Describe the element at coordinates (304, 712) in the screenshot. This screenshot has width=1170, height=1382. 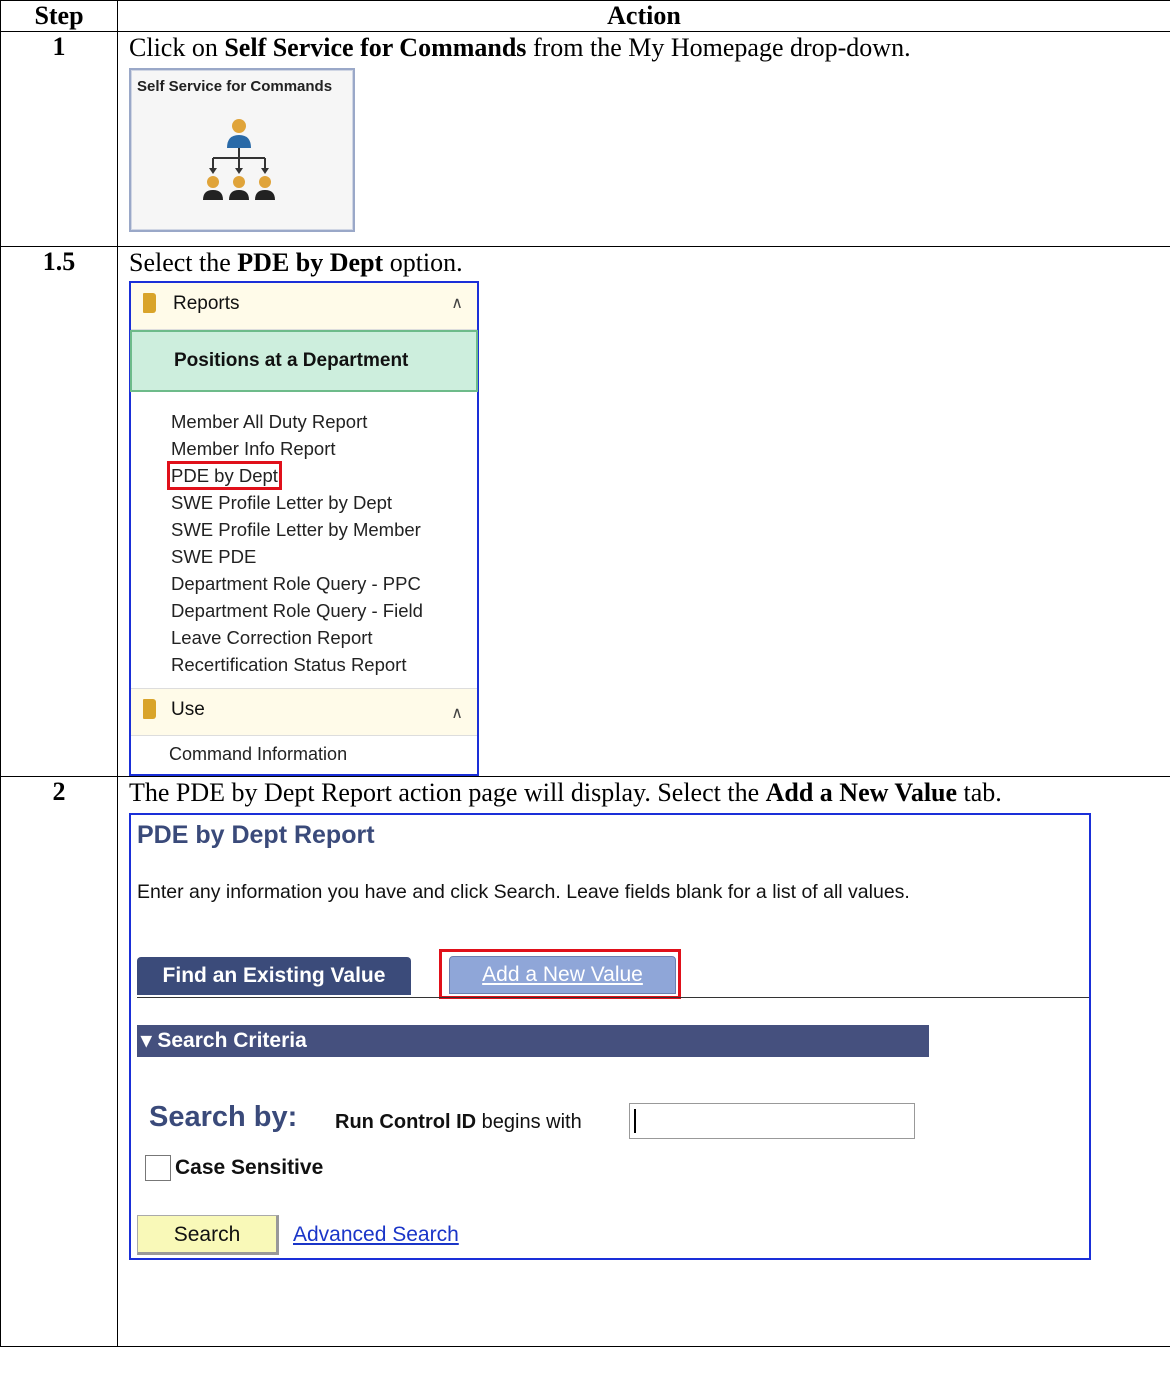
I see `use-section-header: Use ∧` at that location.